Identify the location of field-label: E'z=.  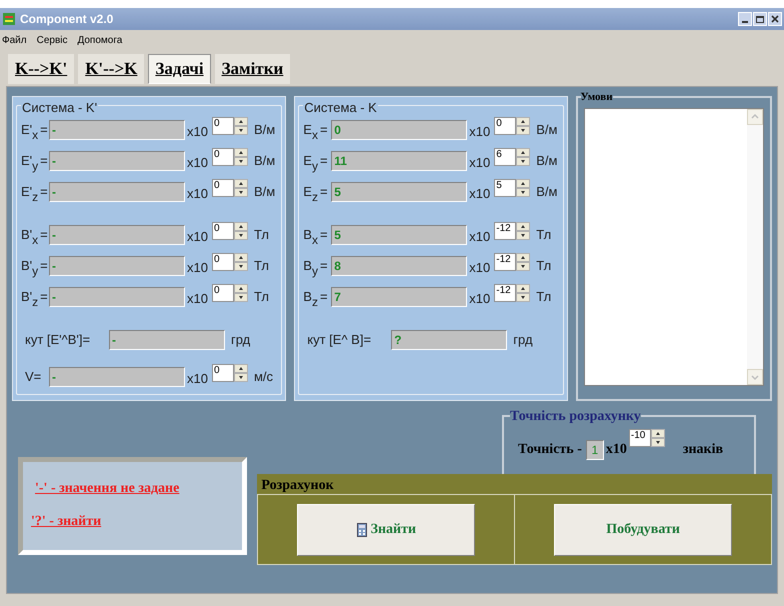
(35, 192).